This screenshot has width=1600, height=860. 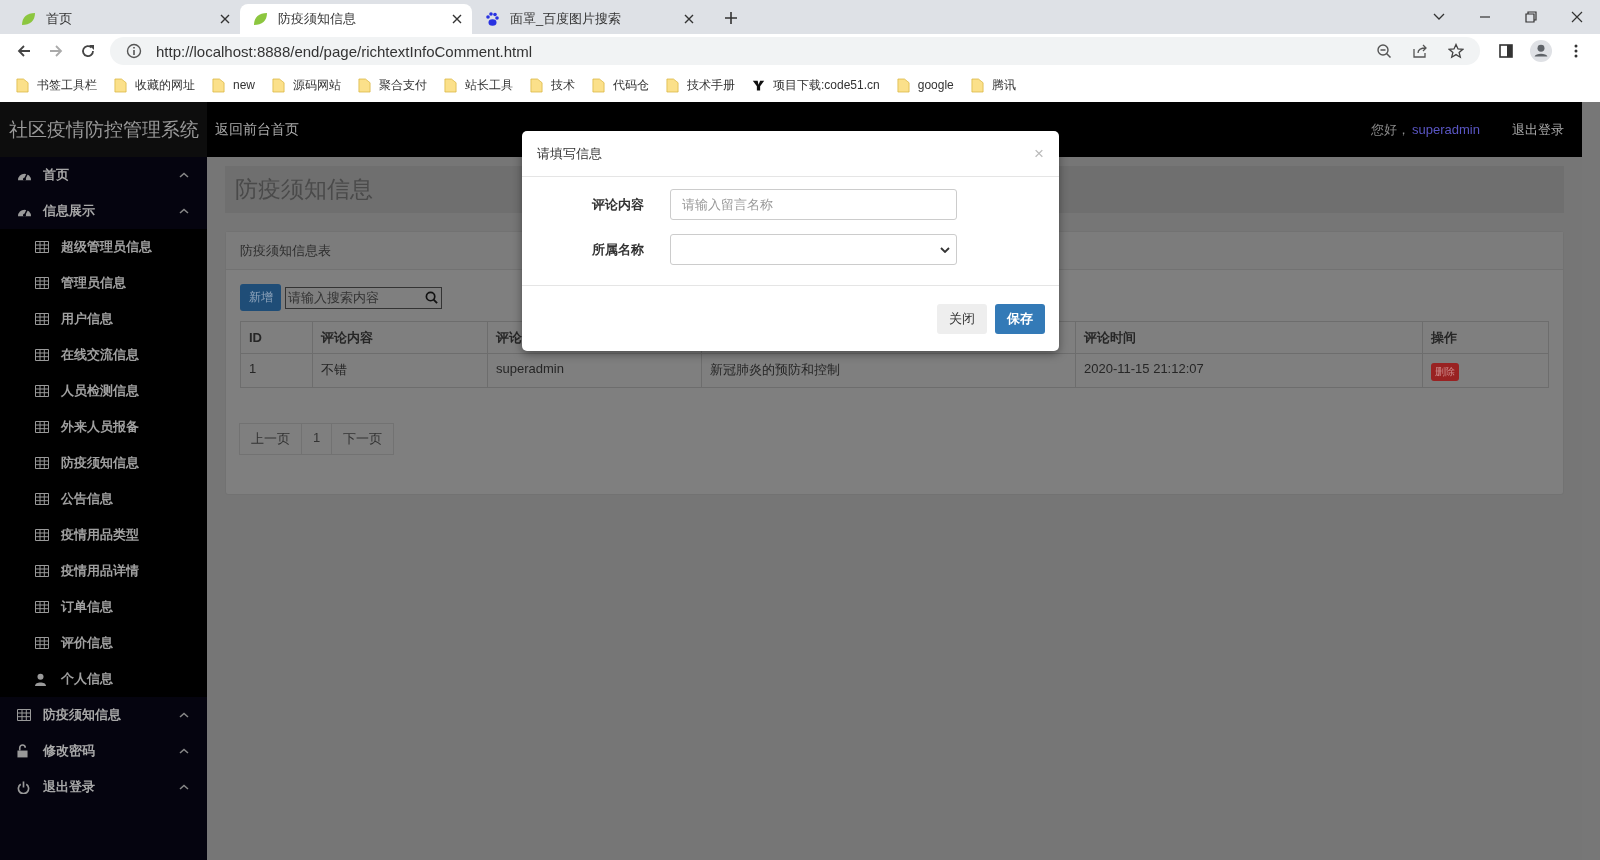 What do you see at coordinates (344, 51) in the screenshot?
I see `url-text: http://localhost:8888/end/page/richtextInfoComment.html` at bounding box center [344, 51].